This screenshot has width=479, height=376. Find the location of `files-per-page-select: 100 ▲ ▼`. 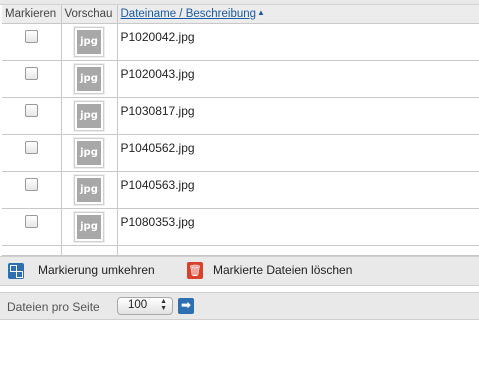

files-per-page-select: 100 ▲ ▼ is located at coordinates (145, 306).